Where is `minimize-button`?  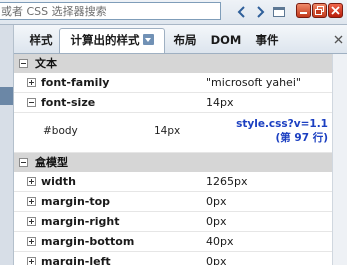 minimize-button is located at coordinates (303, 10).